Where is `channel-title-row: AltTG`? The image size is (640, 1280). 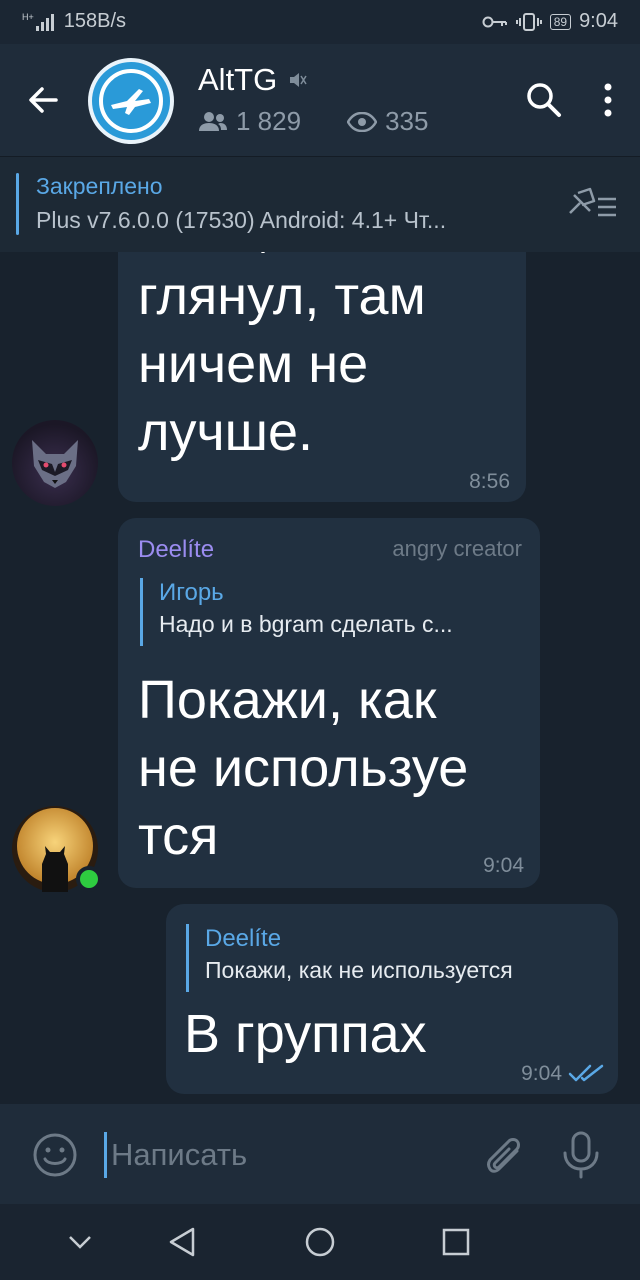 channel-title-row: AltTG is located at coordinates (252, 80).